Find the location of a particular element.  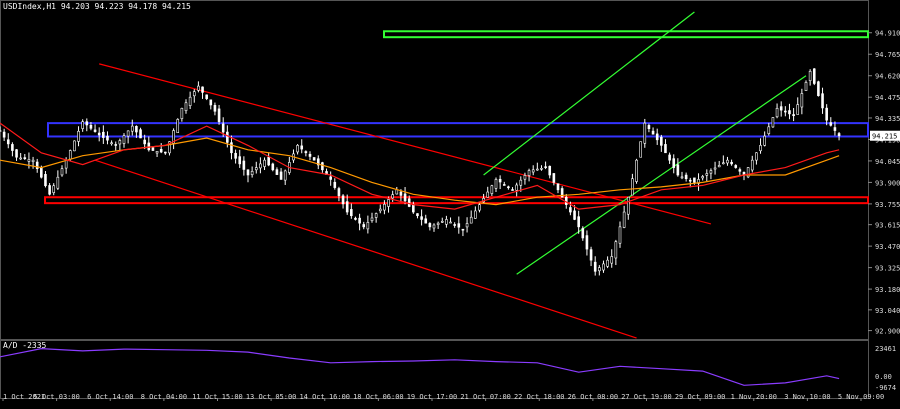

y-tick-label: 92.900 is located at coordinates (887, 332).